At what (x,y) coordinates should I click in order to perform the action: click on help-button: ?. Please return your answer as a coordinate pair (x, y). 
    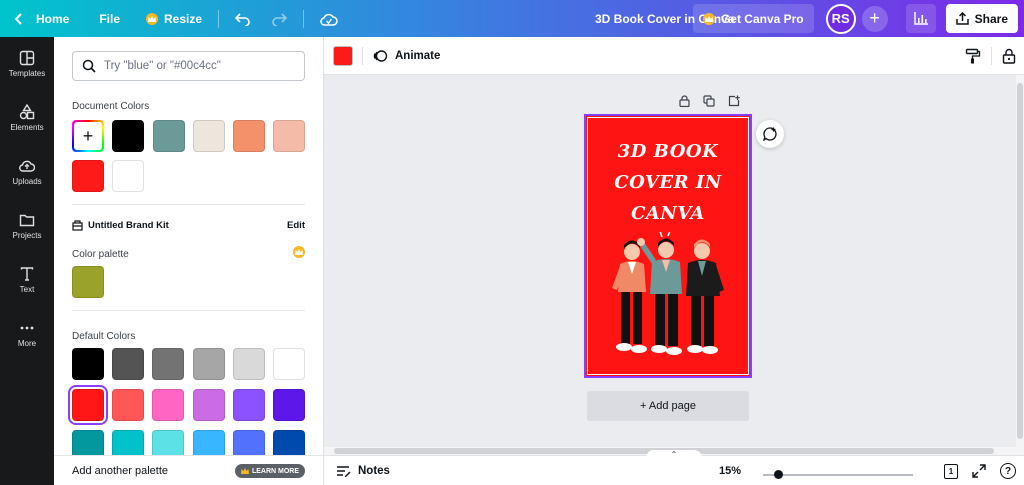
    Looking at the image, I should click on (1008, 471).